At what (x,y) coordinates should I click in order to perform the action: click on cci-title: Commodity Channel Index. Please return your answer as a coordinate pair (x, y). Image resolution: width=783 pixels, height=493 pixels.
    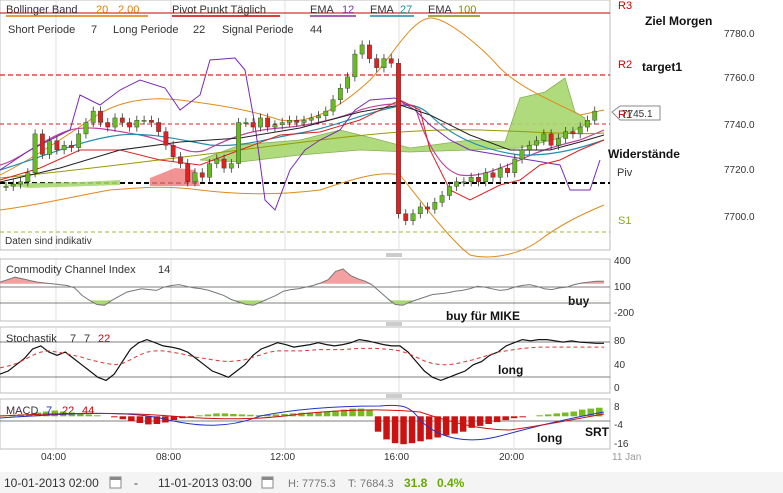
    Looking at the image, I should click on (71, 270).